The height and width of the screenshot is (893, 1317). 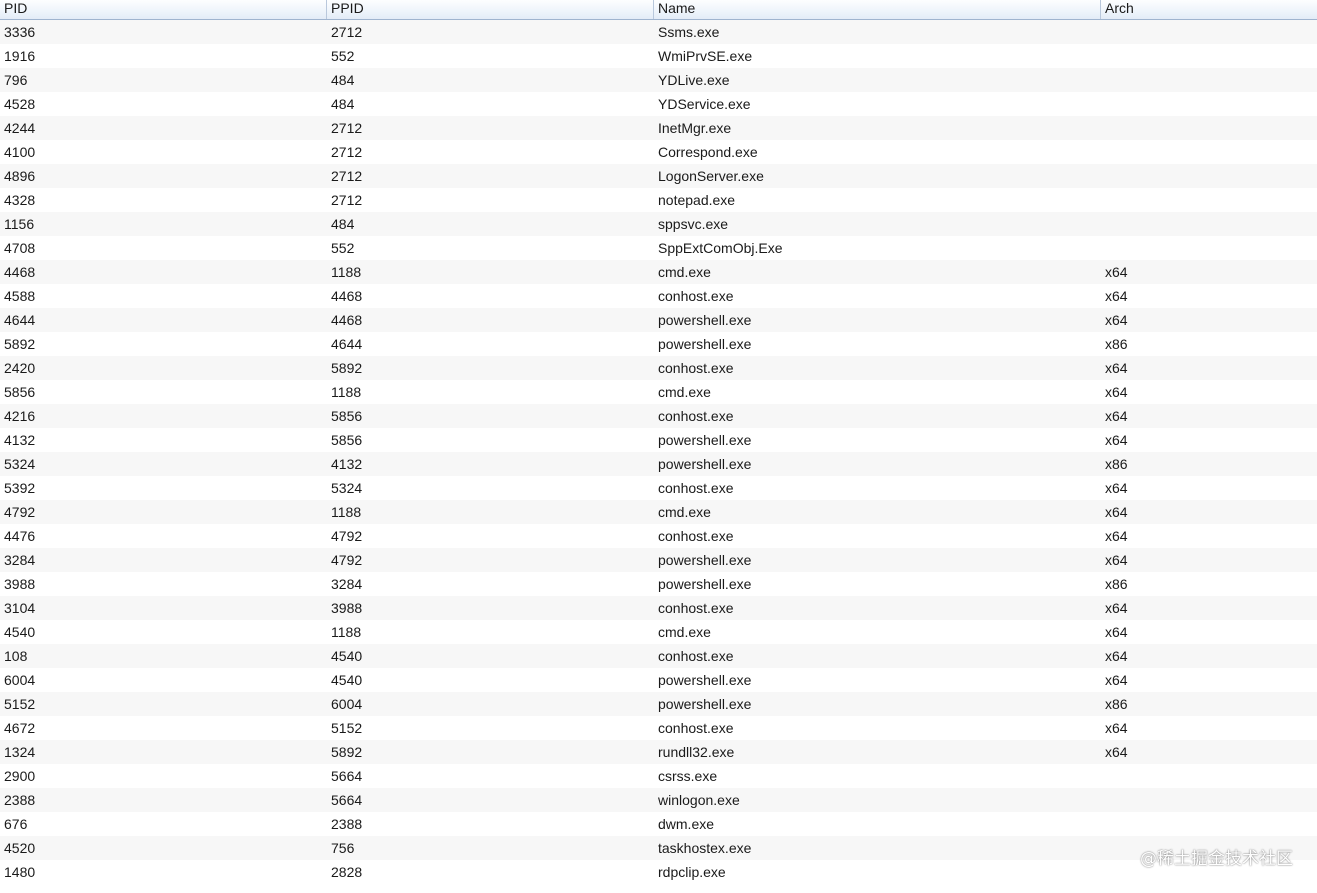 I want to click on table-row: 5152 6004 powershell.exe x86, so click(x=658, y=704).